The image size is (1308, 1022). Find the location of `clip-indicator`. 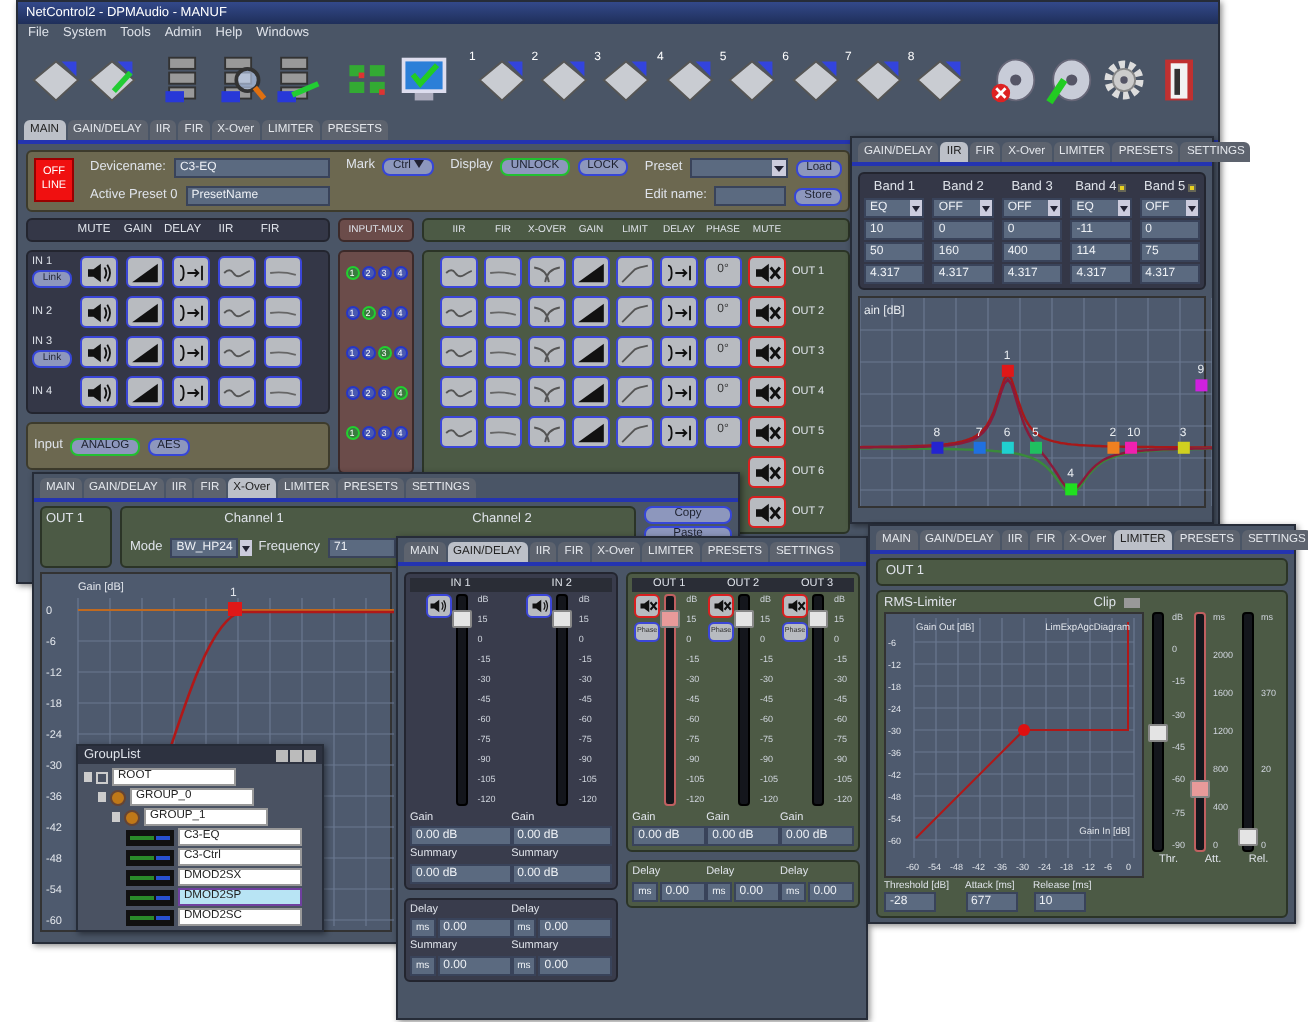

clip-indicator is located at coordinates (1132, 603).